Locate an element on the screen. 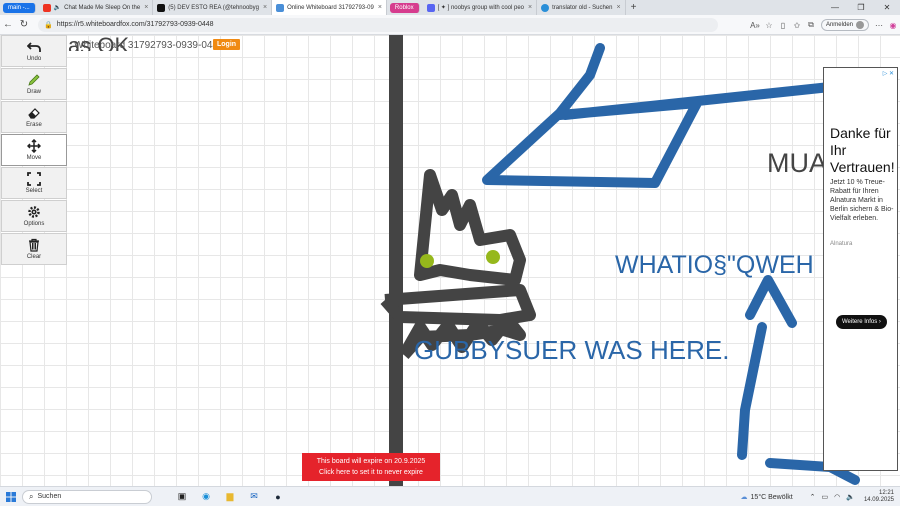  tab-x: (5) DEV ESTO REA (@tehnoobyg × is located at coordinates (213, 7).